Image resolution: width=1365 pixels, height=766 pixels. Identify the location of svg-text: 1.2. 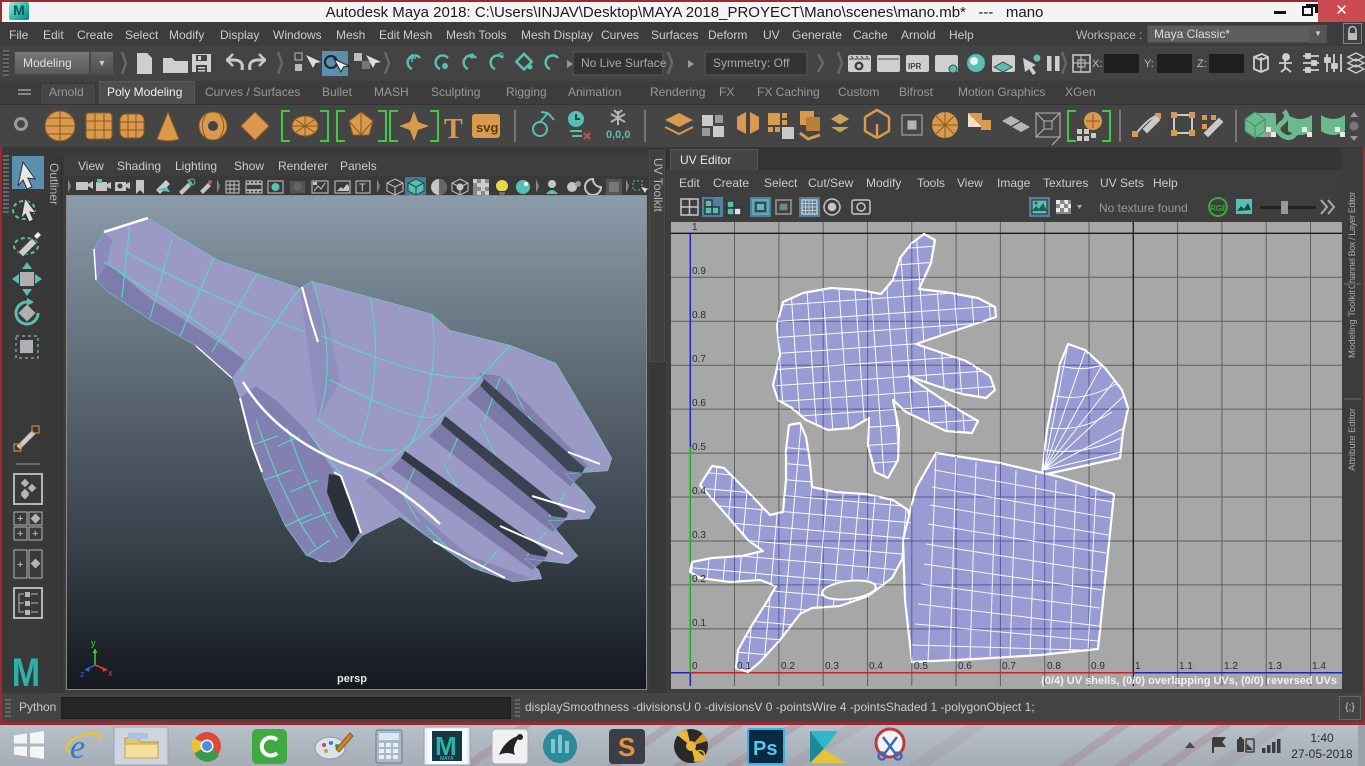
(1231, 666).